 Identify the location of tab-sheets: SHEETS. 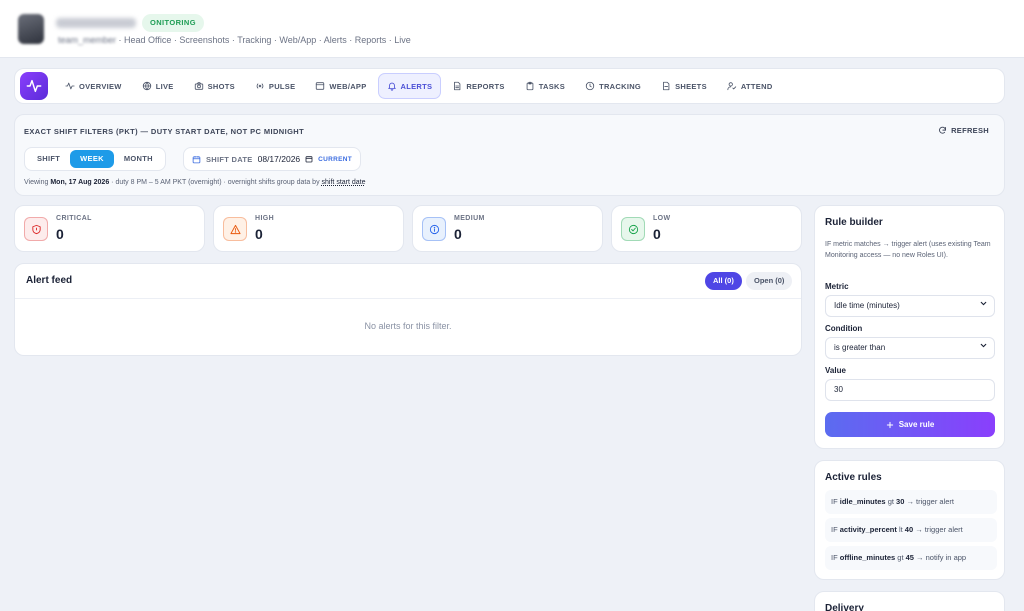
(684, 86).